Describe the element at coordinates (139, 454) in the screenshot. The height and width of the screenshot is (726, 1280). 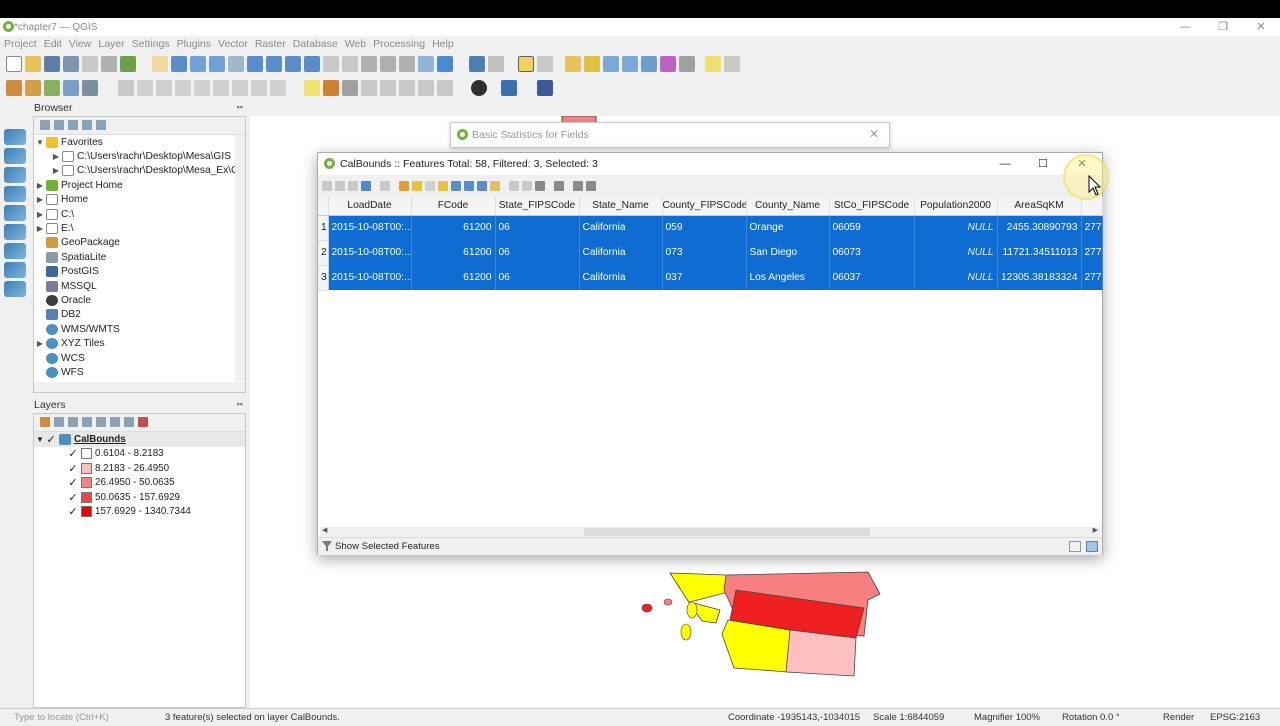
I see `legend-class: ✓ 0.6104 - 8.2183` at that location.